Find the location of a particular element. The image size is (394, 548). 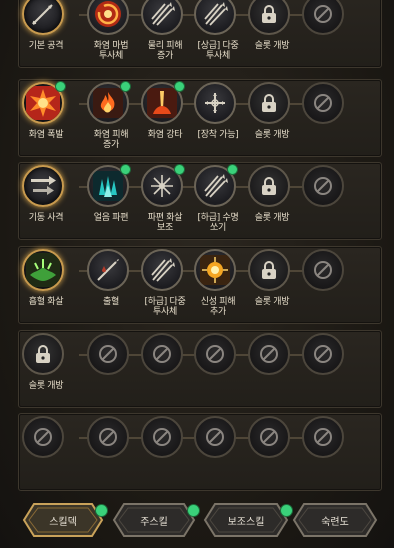

skill-row: 화염 폭발 화염 피해 증가 화염 강타 [장착 가능] 슬롯 개방 is located at coordinates (200, 118).